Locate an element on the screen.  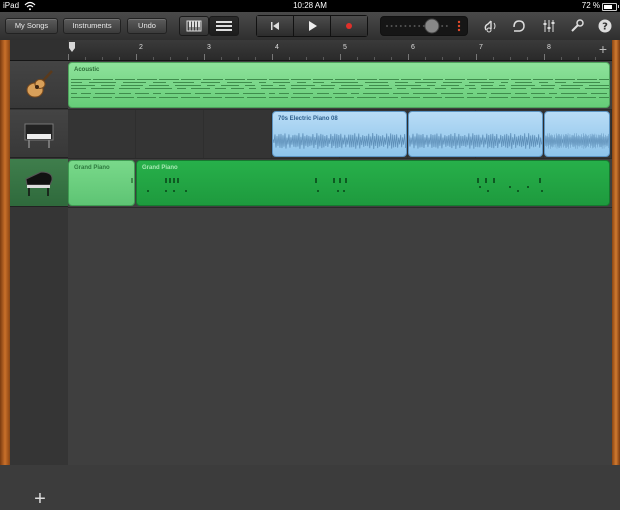
track-header-electric-piano is located at coordinates (39, 134).